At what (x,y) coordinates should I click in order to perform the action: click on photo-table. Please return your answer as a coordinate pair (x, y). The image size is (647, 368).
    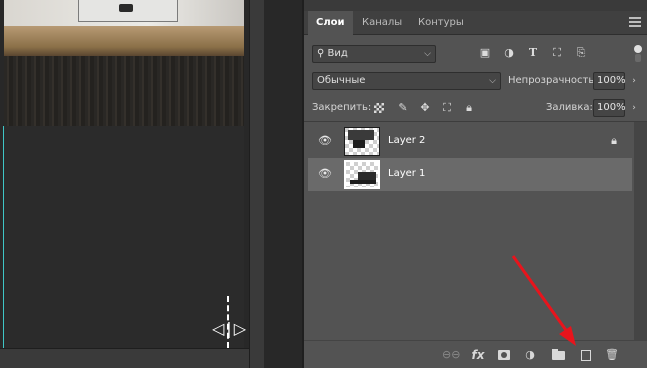
    Looking at the image, I should click on (124, 41).